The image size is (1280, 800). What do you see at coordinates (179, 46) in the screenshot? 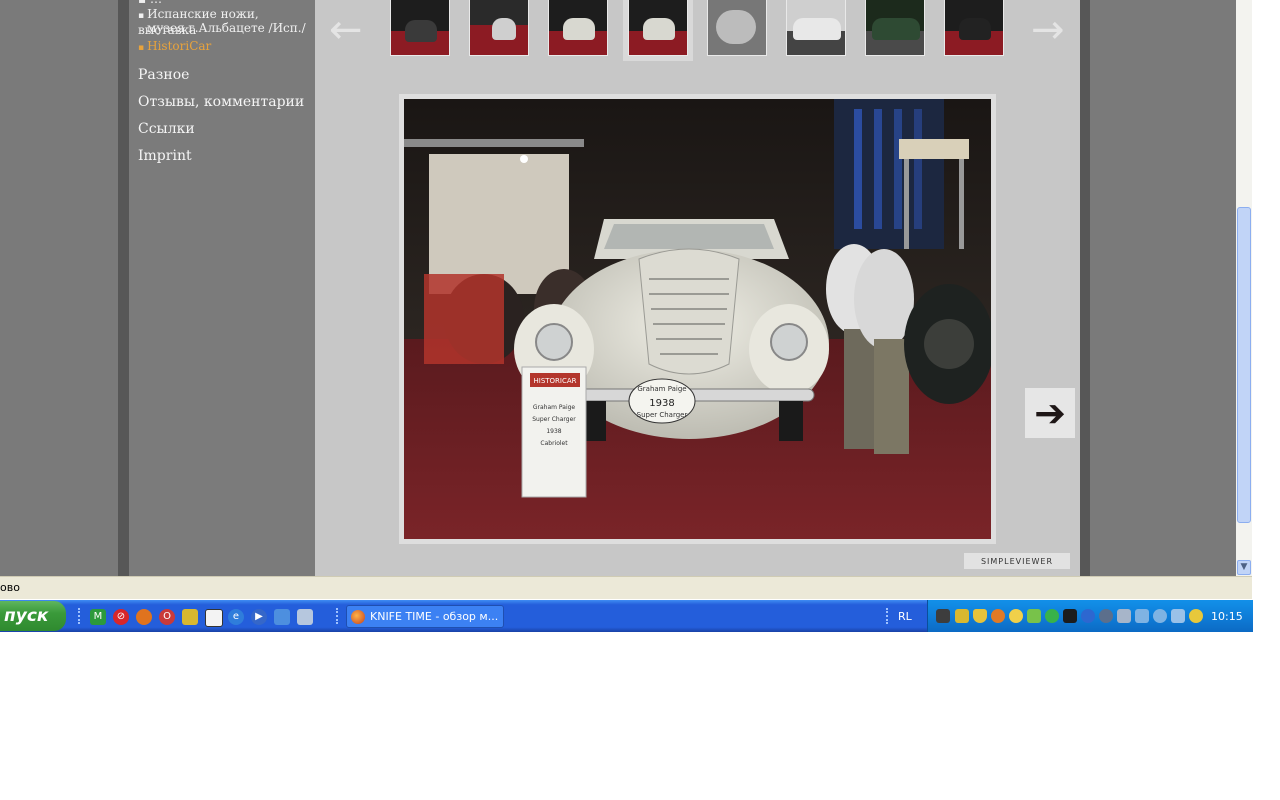
I see `sub-item-label: HistoriCar` at bounding box center [179, 46].